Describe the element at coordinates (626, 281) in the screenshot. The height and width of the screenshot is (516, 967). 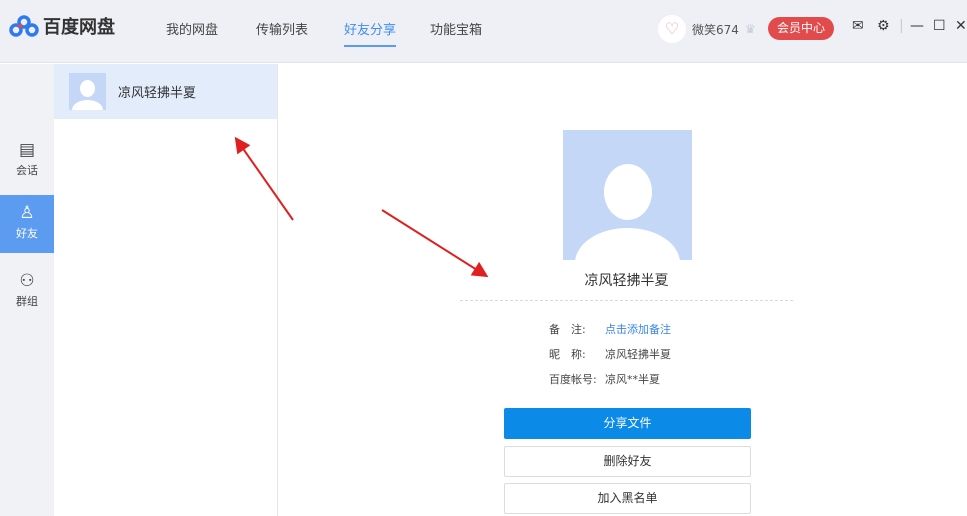
I see `profile-name: 凉风轻拂半夏` at that location.